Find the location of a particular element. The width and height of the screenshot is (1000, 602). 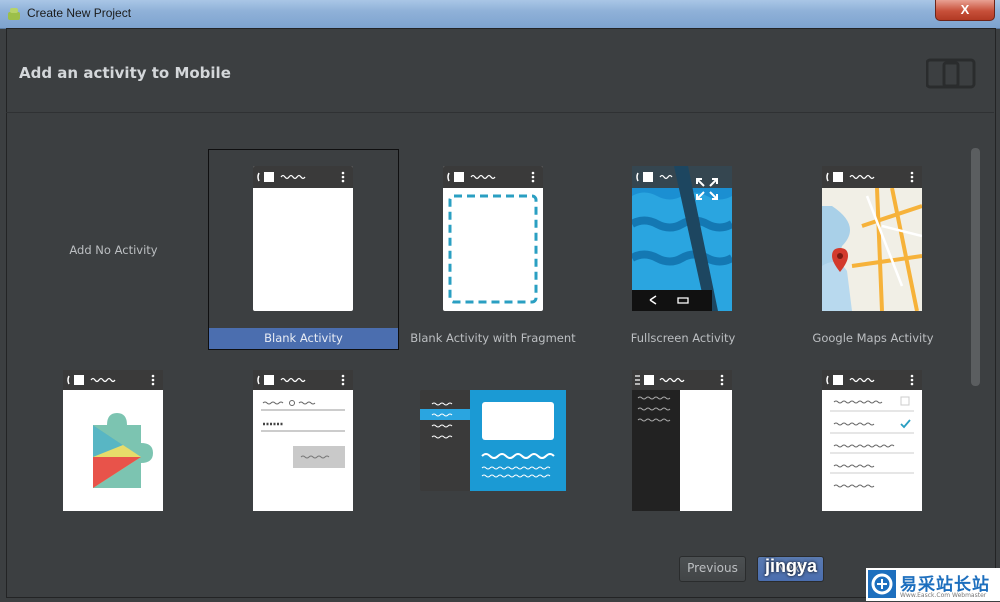

android-app-icon is located at coordinates (14, 14).